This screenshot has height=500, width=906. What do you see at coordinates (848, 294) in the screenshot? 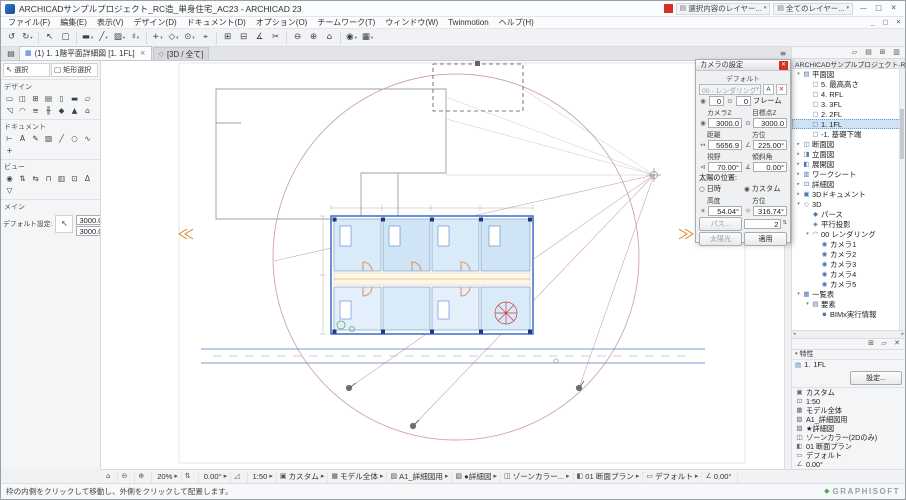
I see `tree-item: ▾ ▦ 一覧表` at bounding box center [848, 294].